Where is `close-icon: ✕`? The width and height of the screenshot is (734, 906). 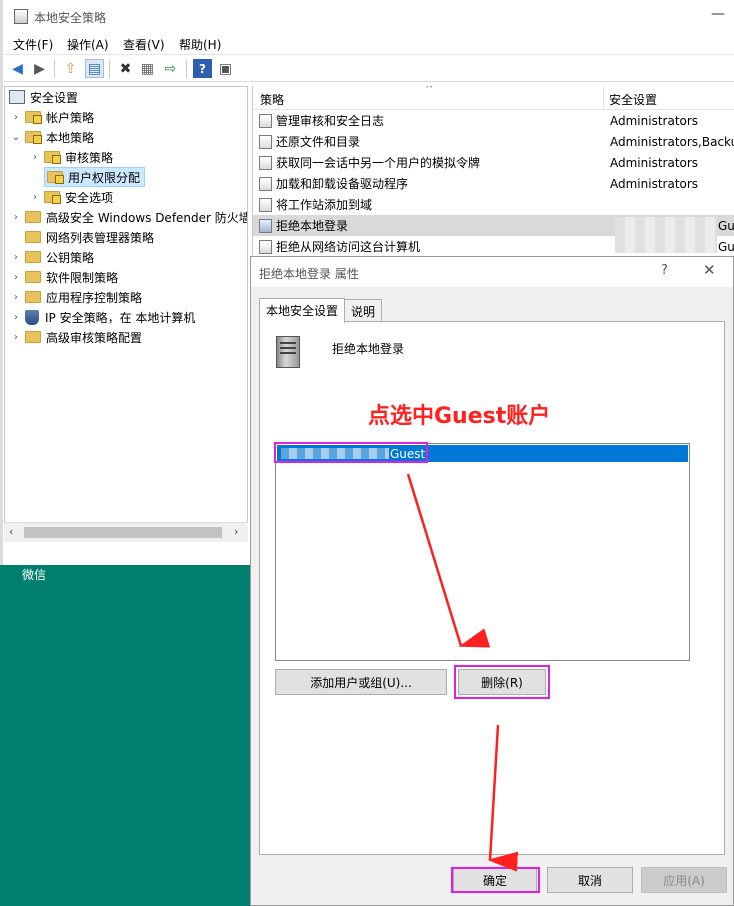 close-icon: ✕ is located at coordinates (709, 270).